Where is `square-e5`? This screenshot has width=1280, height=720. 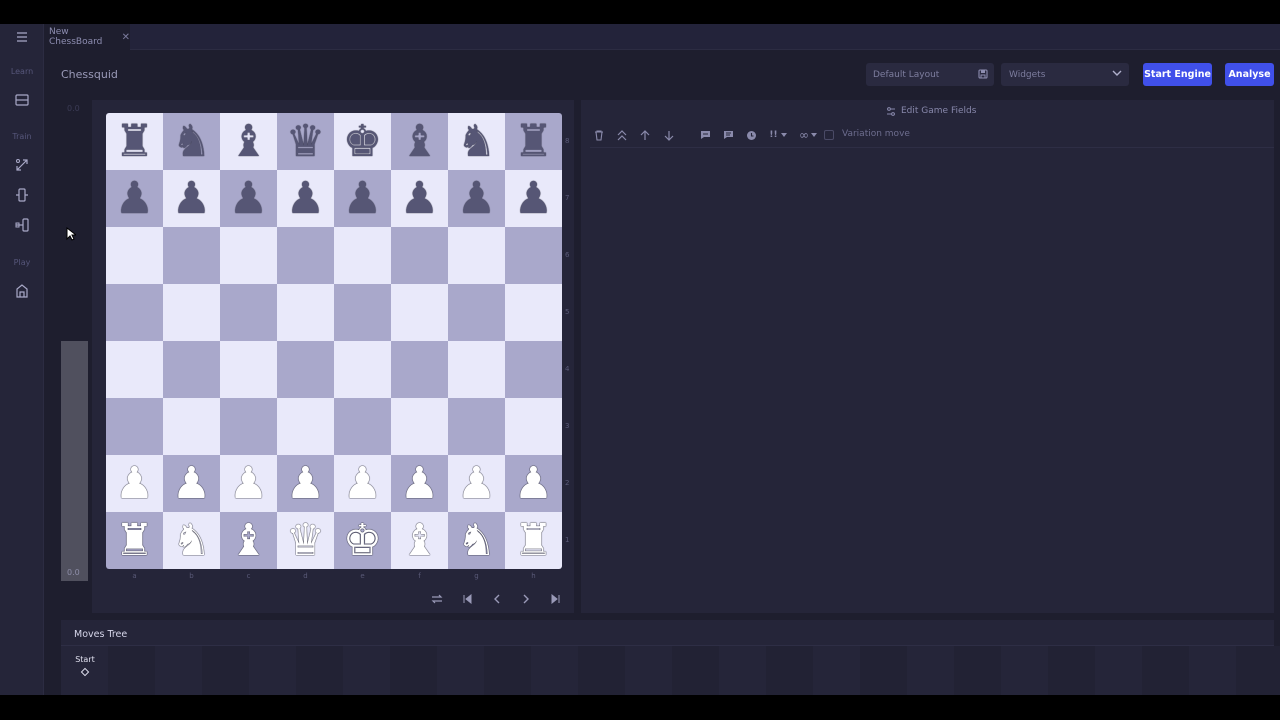
square-e5 is located at coordinates (362, 312).